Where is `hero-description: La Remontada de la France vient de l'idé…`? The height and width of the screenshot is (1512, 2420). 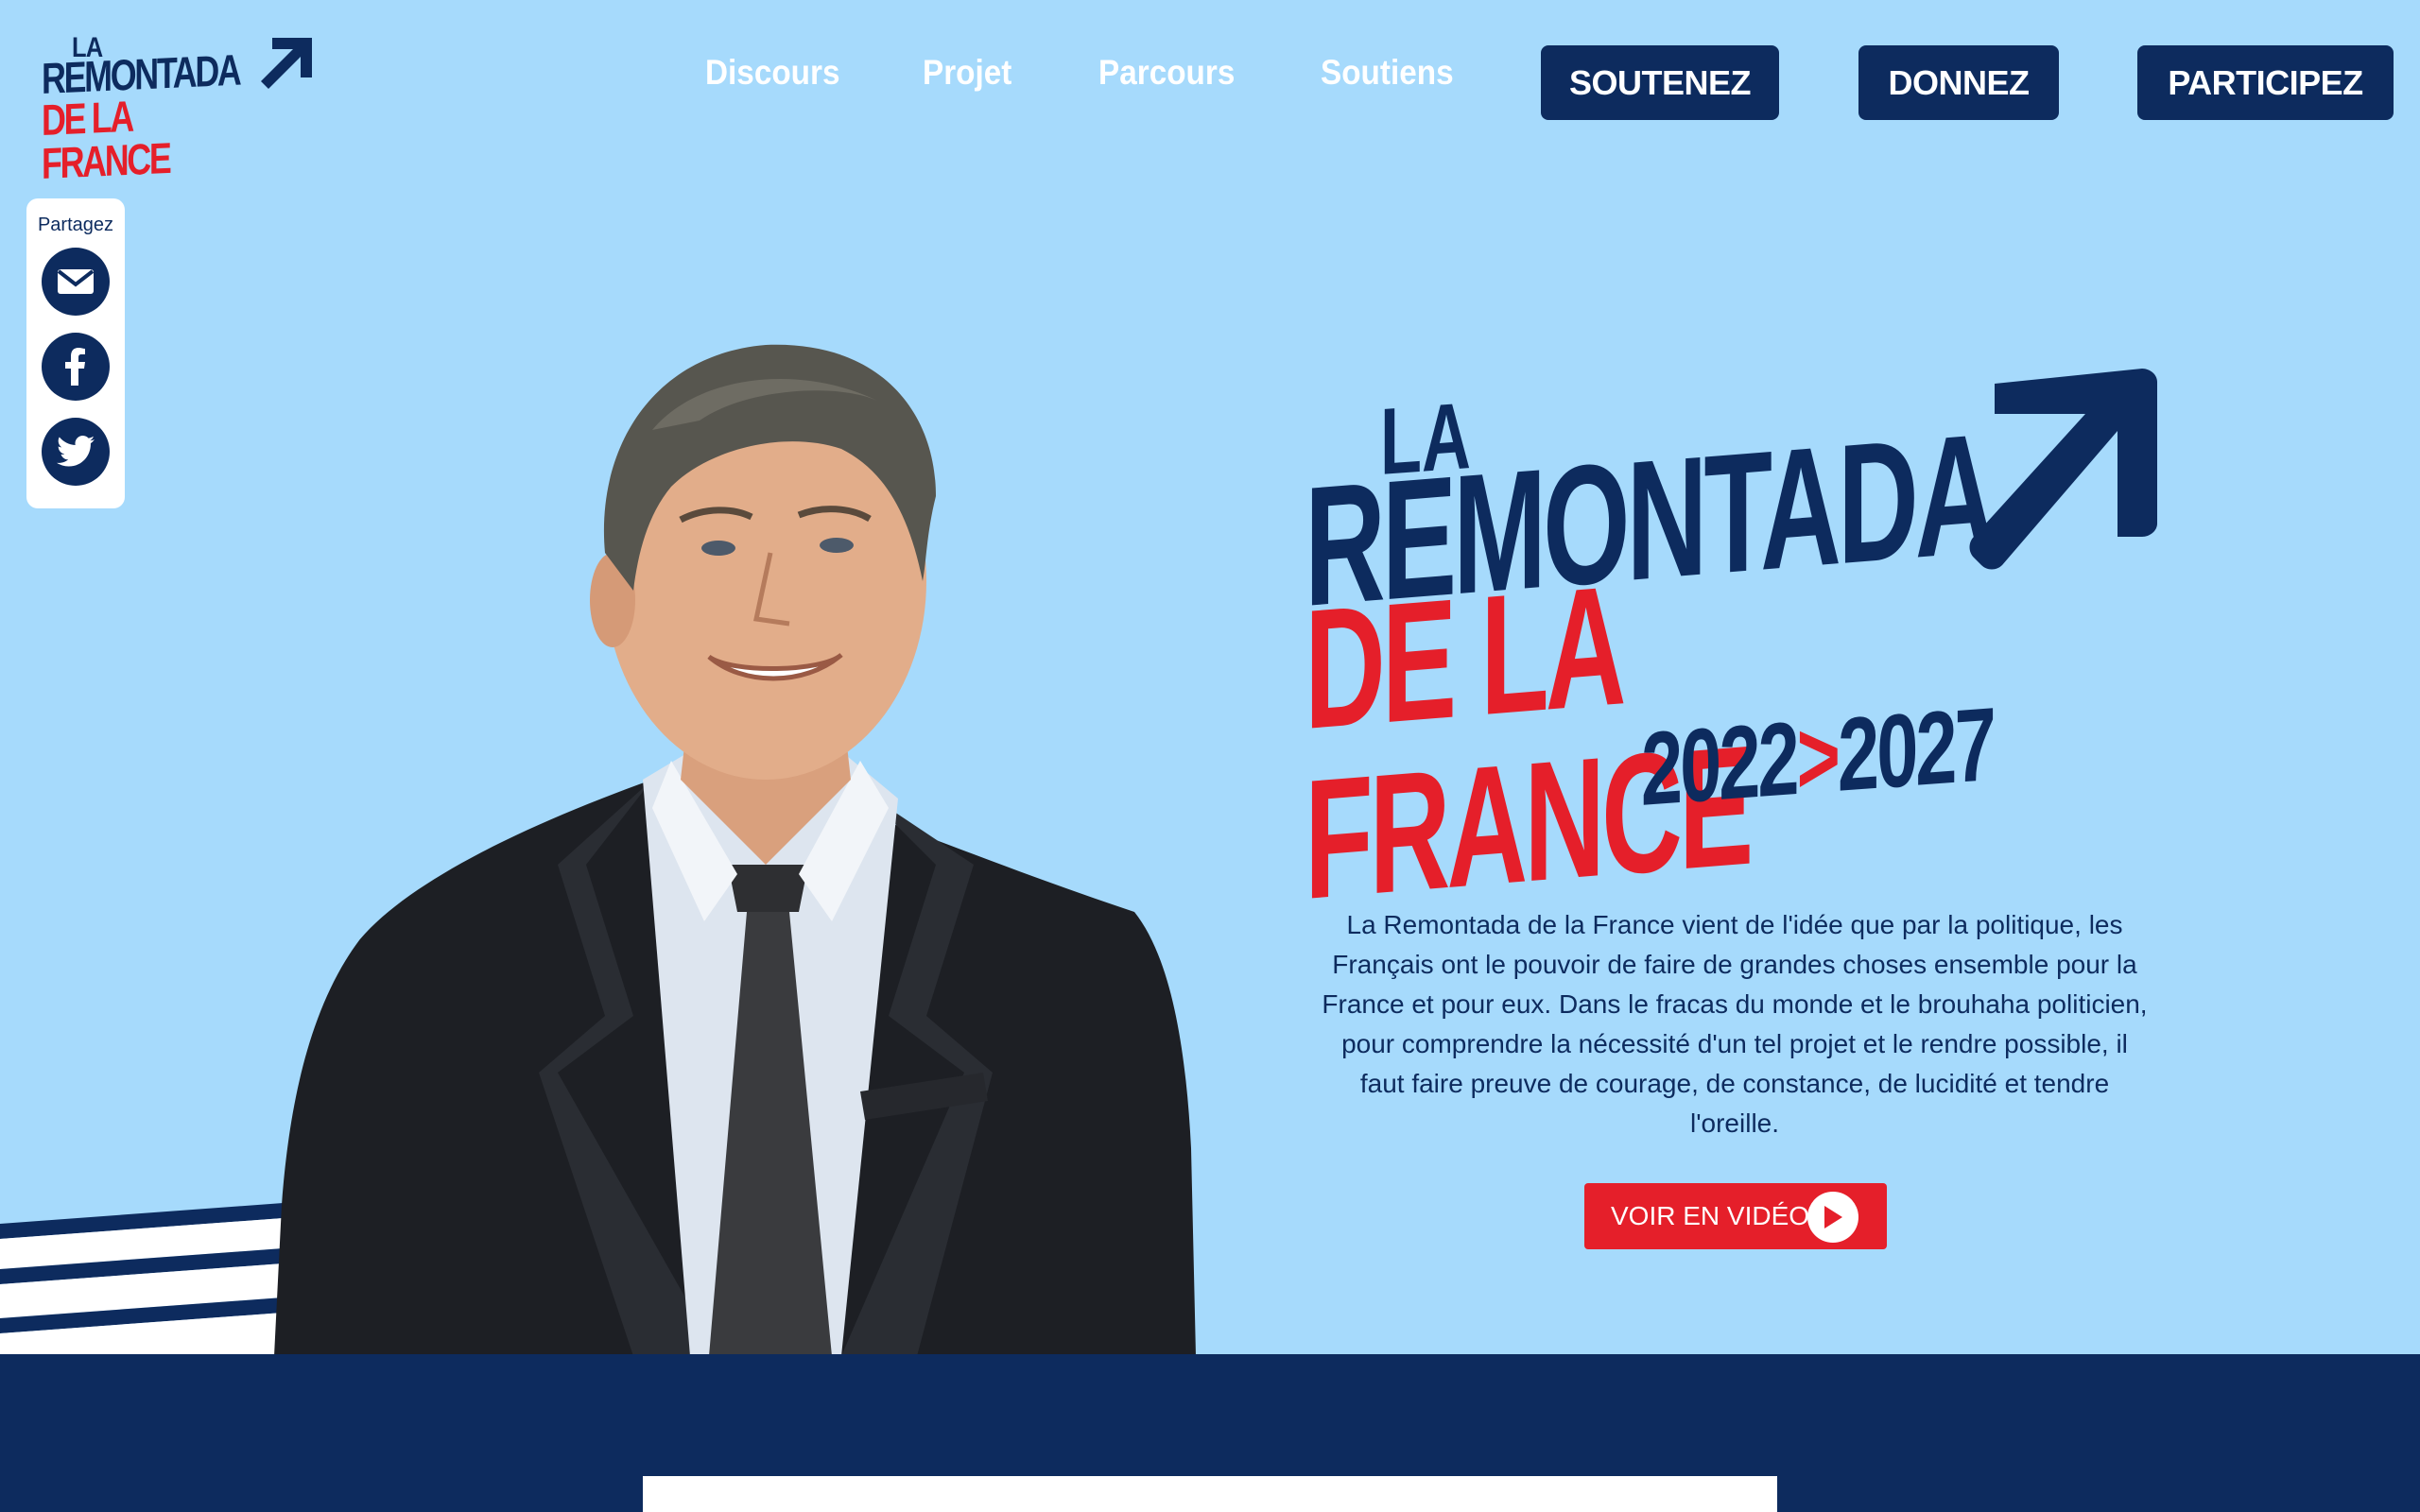 hero-description: La Remontada de la France vient de l'idé… is located at coordinates (1735, 1024).